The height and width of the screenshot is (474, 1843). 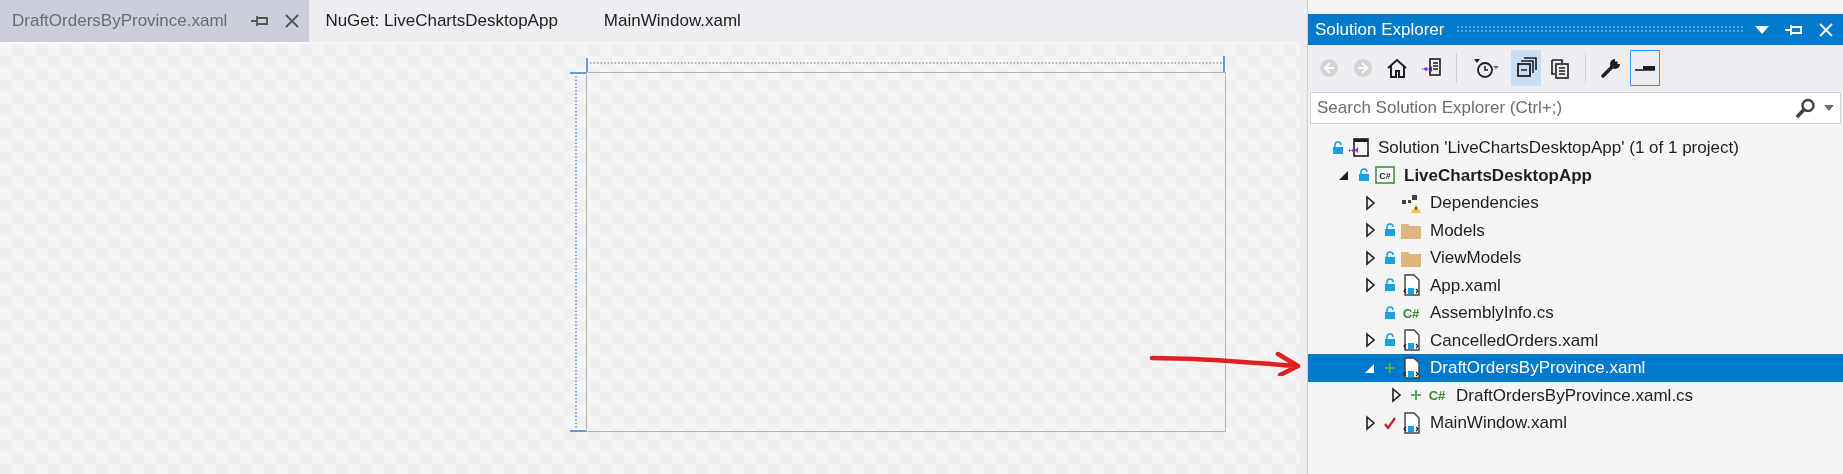 I want to click on back-icon, so click(x=1329, y=68).